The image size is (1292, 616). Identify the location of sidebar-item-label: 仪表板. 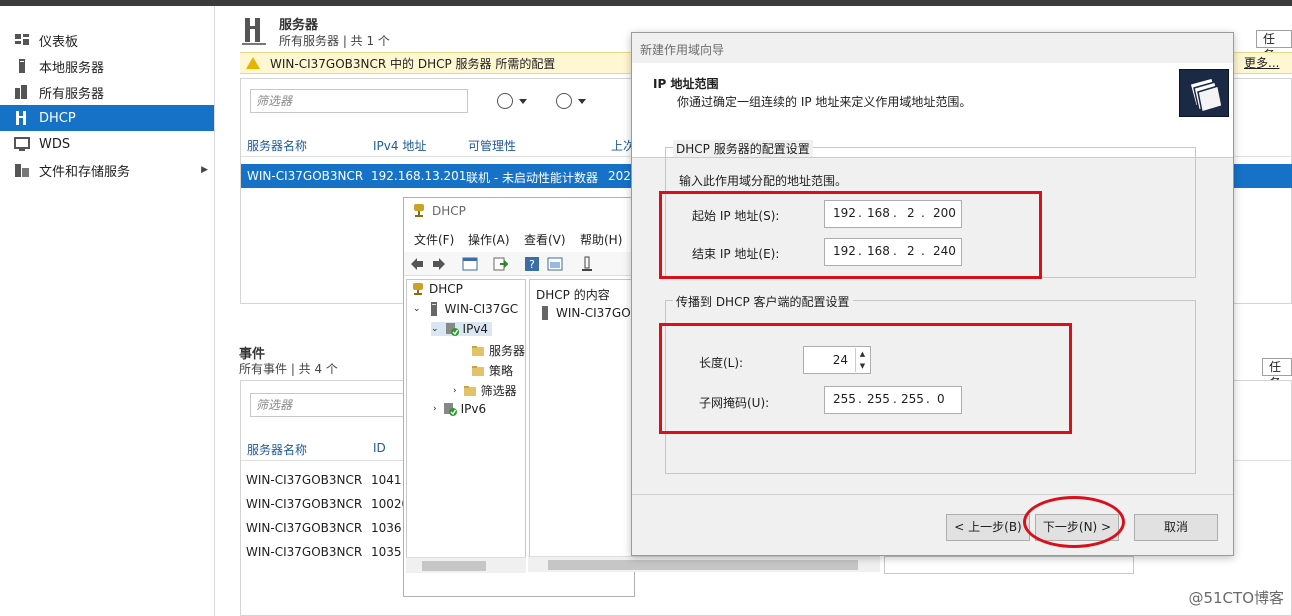
(59, 42).